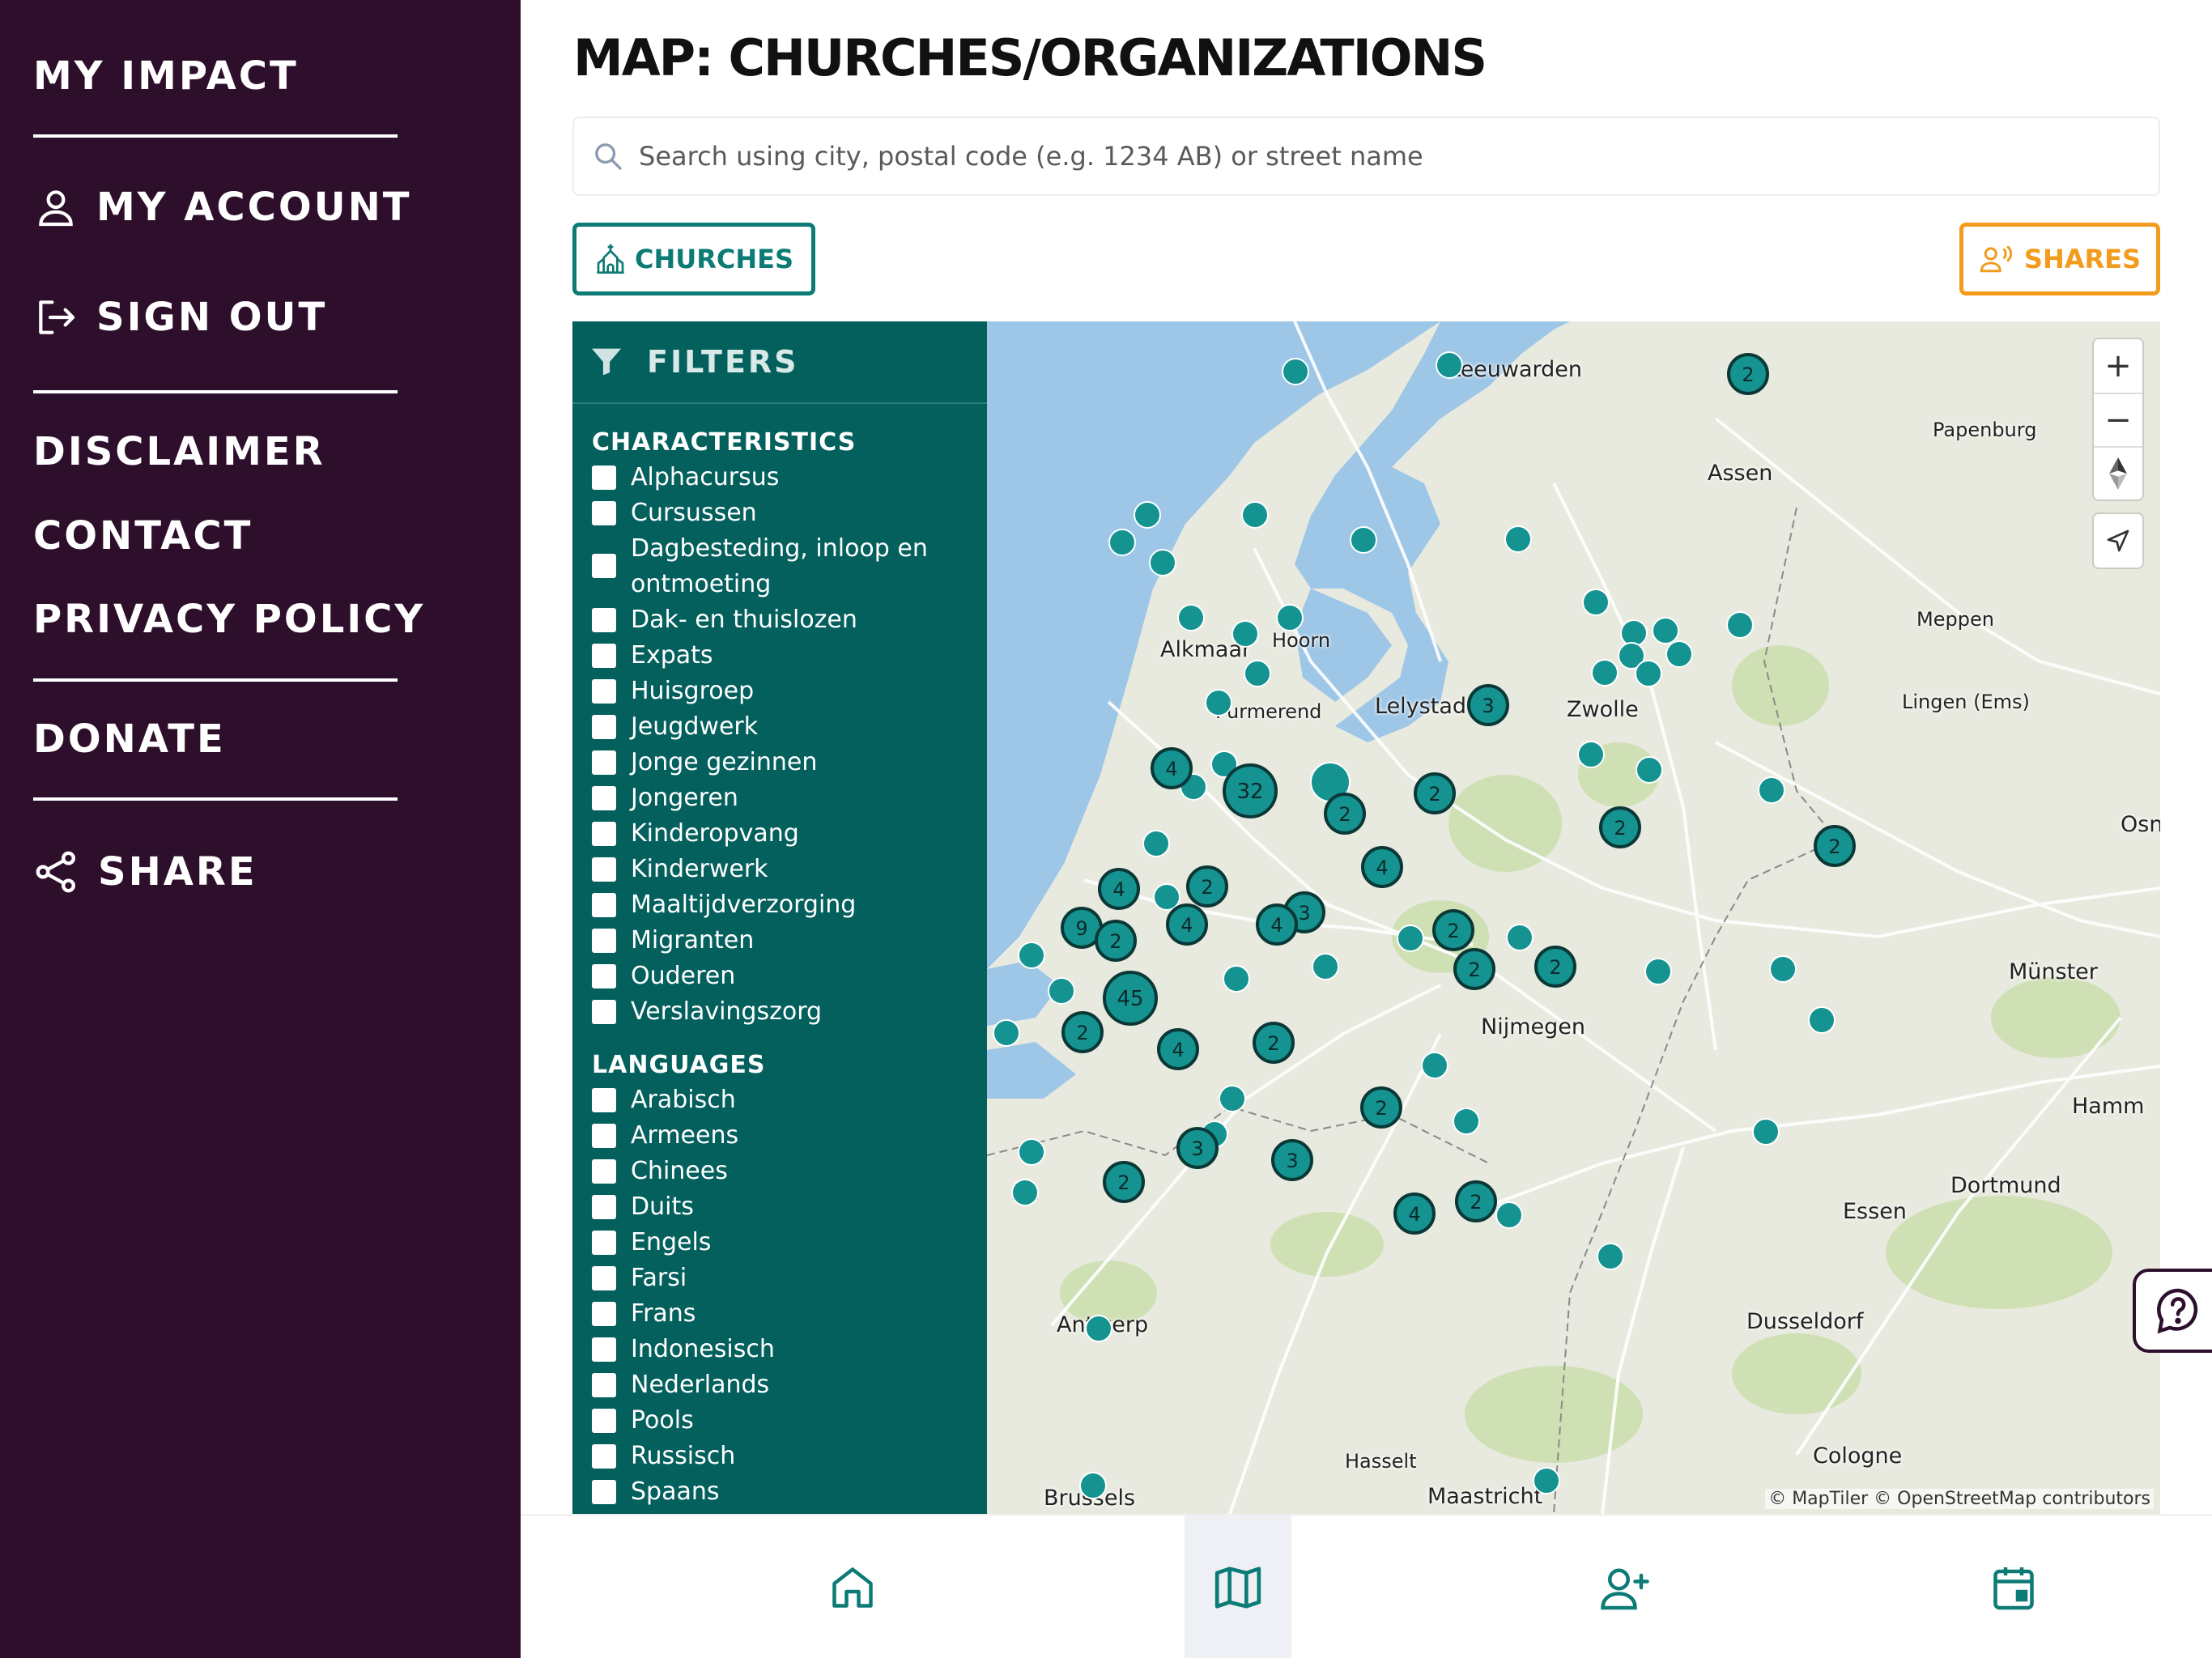 The height and width of the screenshot is (1658, 2212). What do you see at coordinates (779, 834) in the screenshot?
I see `filter-item: Kinderopvang` at bounding box center [779, 834].